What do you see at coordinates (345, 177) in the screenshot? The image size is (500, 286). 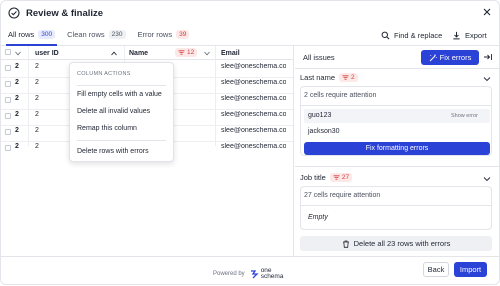 I see `issue-count: 27` at bounding box center [345, 177].